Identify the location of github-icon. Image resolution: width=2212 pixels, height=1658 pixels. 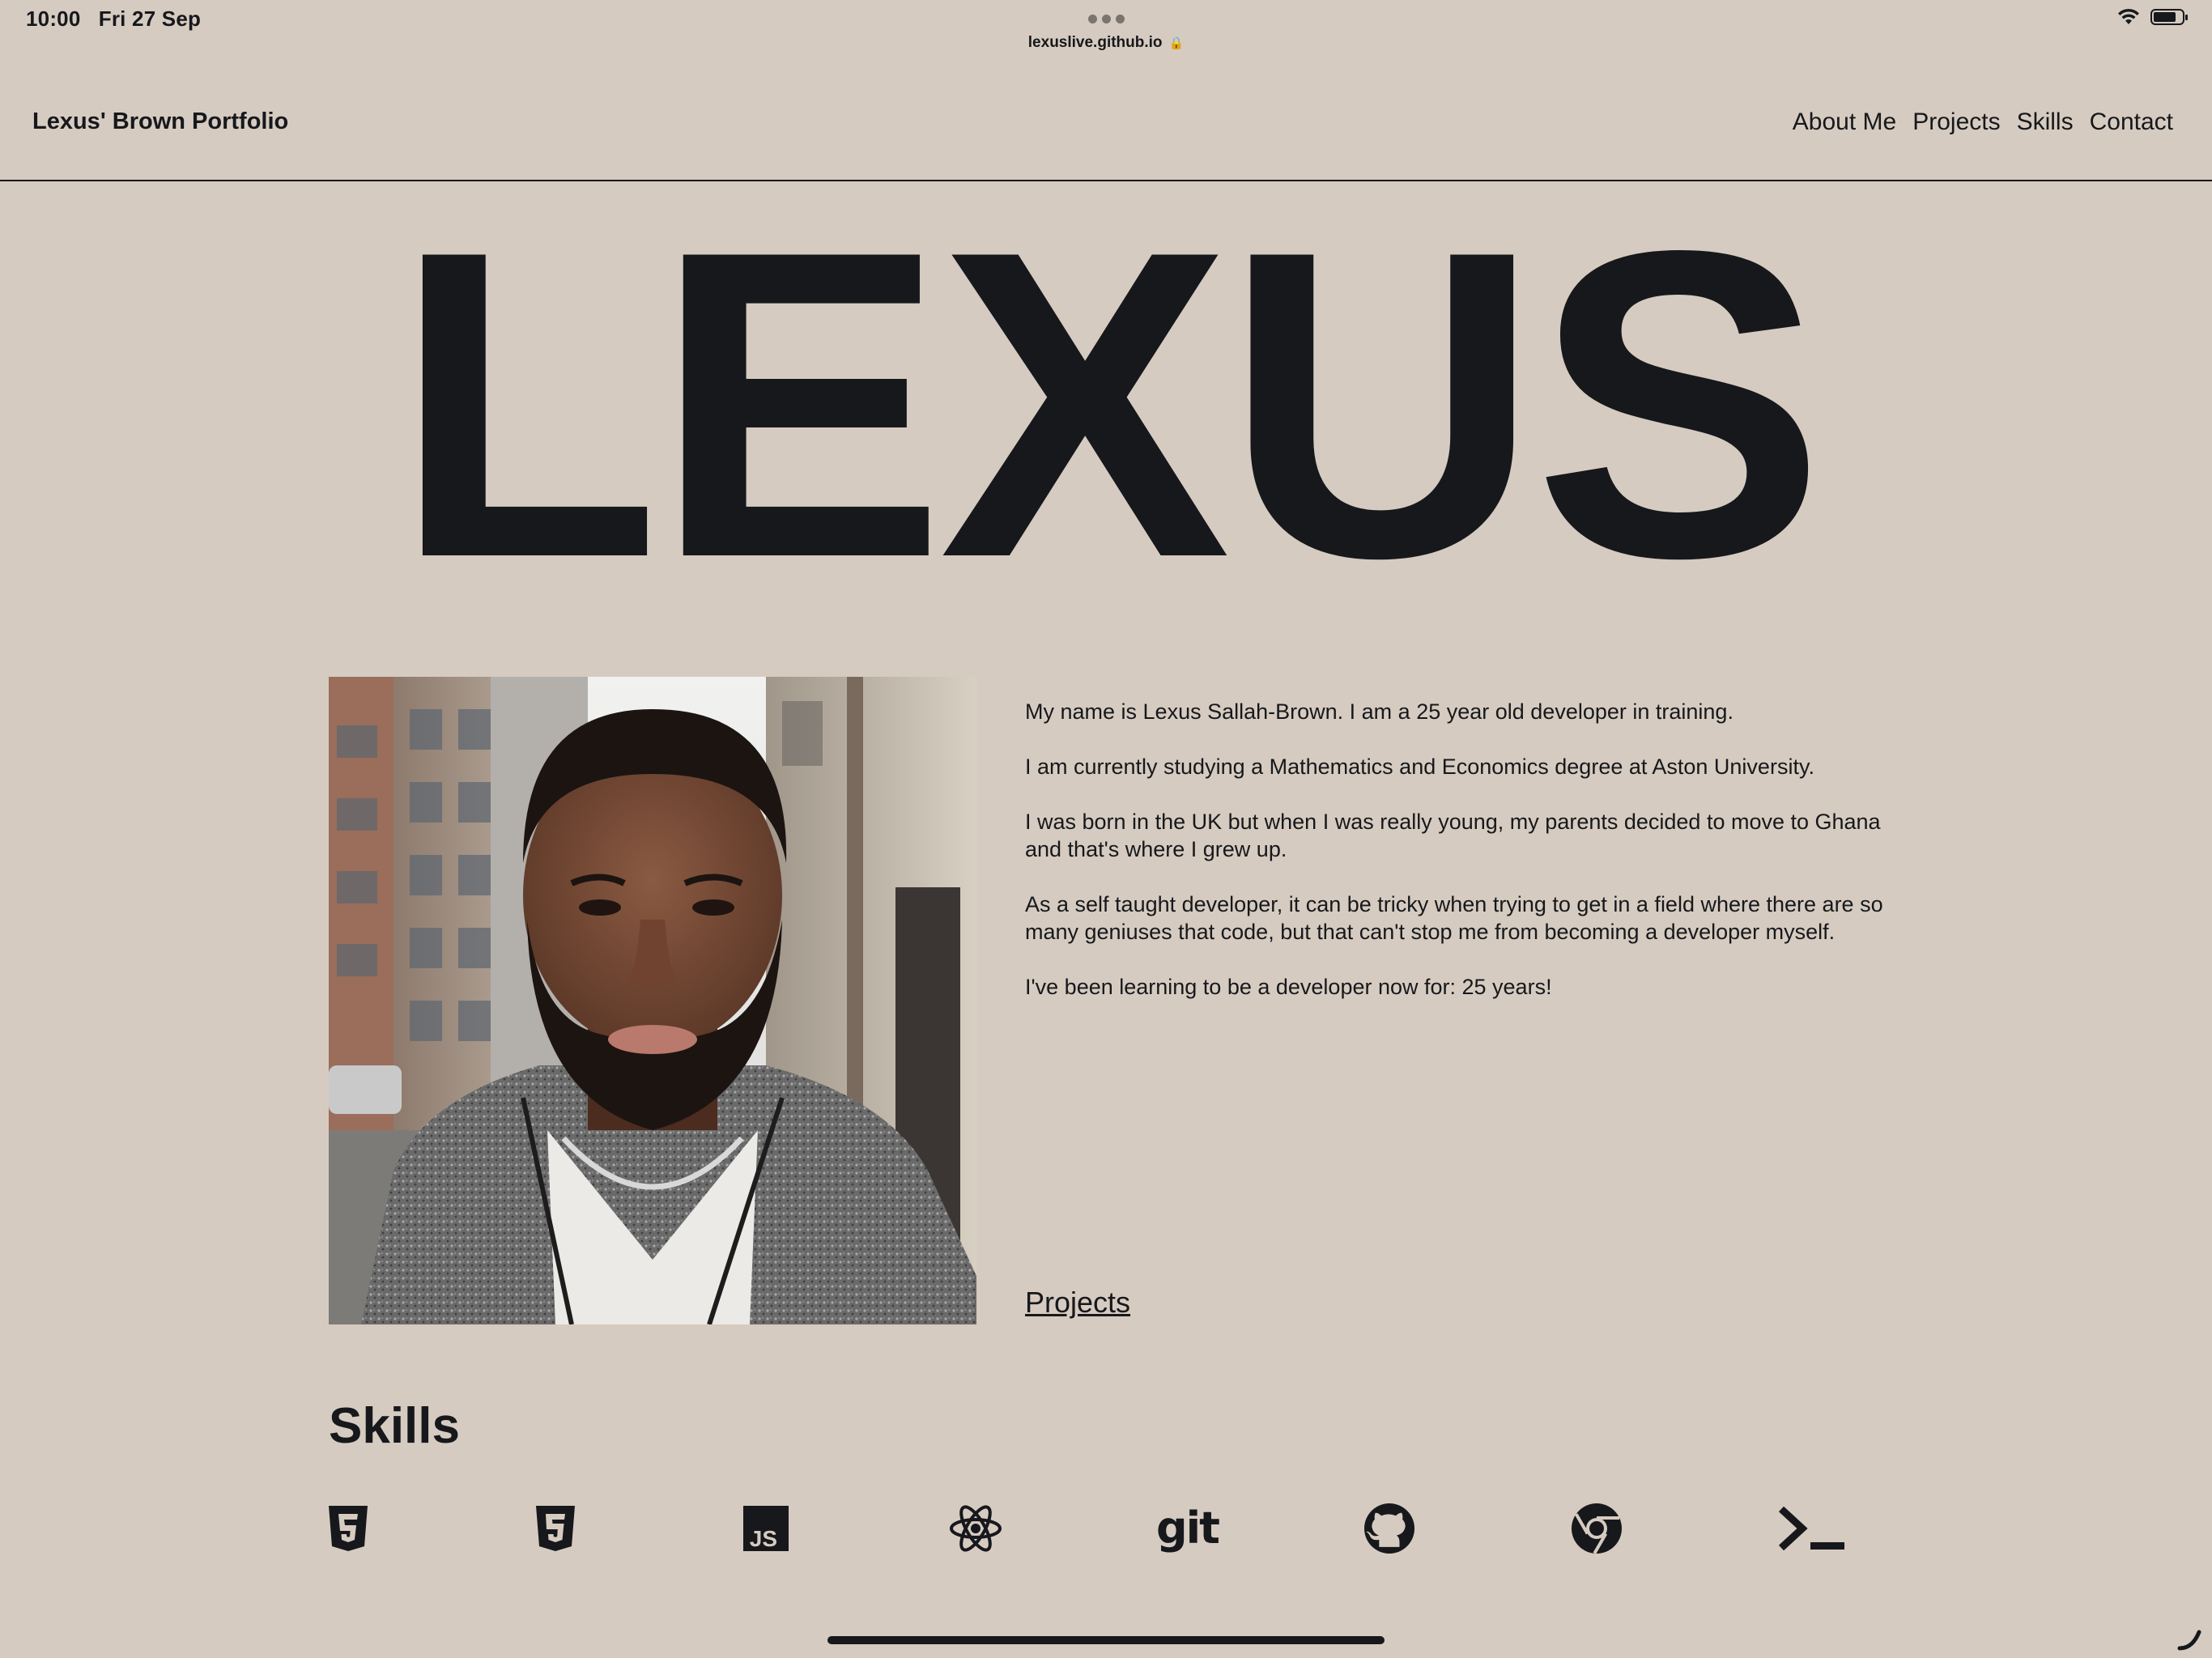
(1389, 1528).